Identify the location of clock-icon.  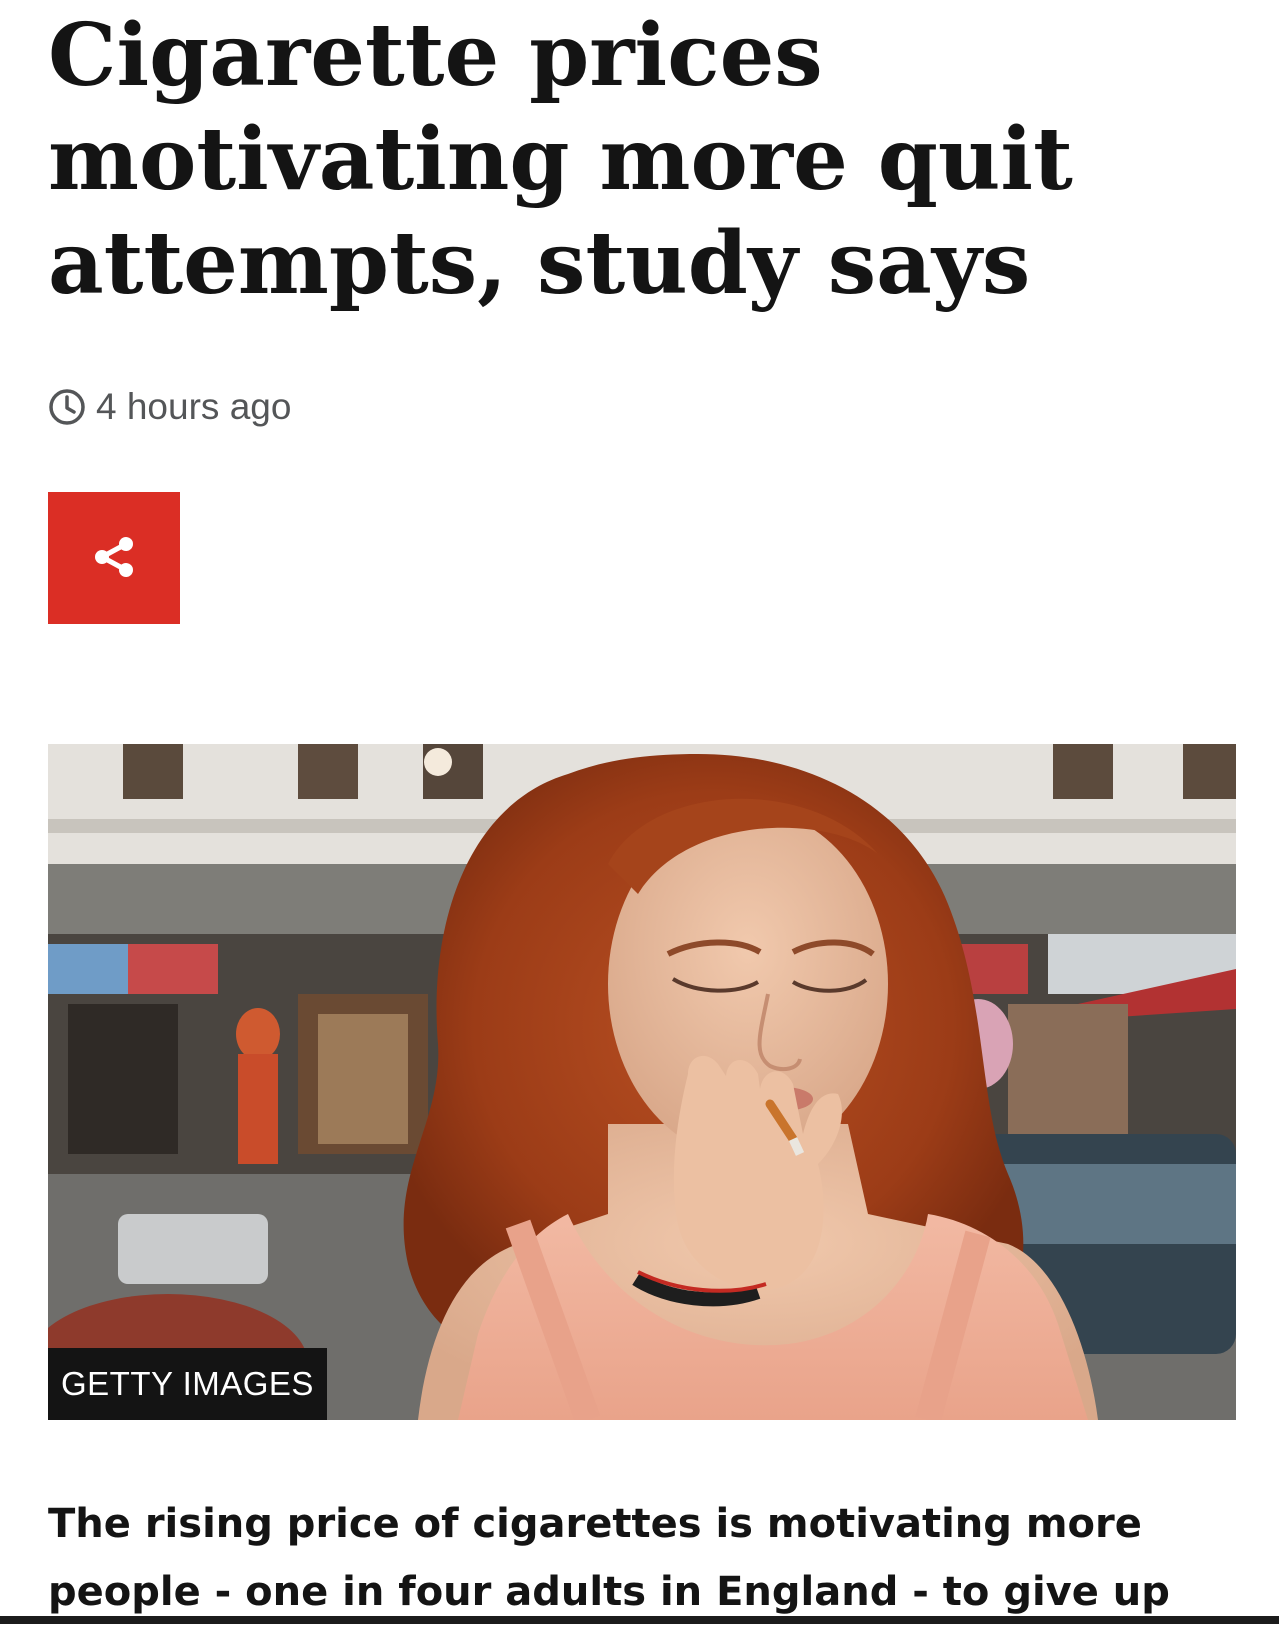
(67, 407).